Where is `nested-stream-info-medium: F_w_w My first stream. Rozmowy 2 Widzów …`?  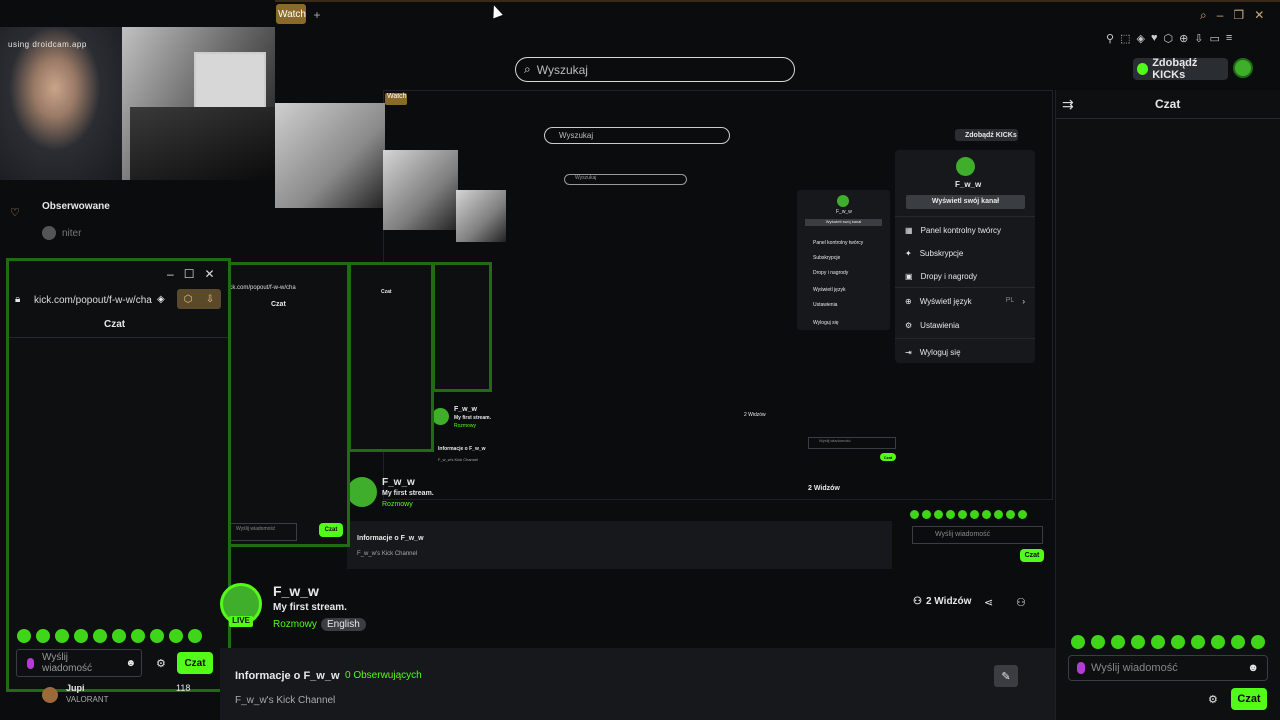 nested-stream-info-medium: F_w_w My first stream. Rozmowy 2 Widzów … is located at coordinates (619, 522).